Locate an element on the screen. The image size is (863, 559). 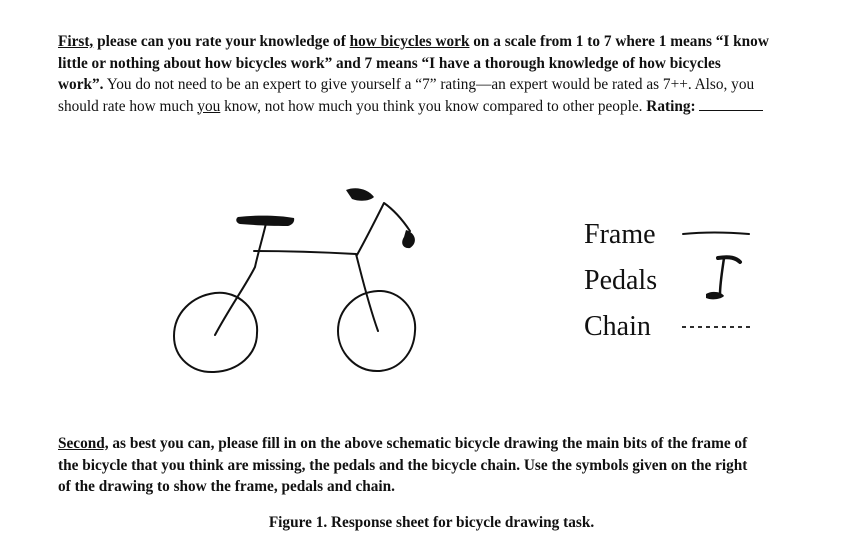
top-tube is located at coordinates (305, 252).